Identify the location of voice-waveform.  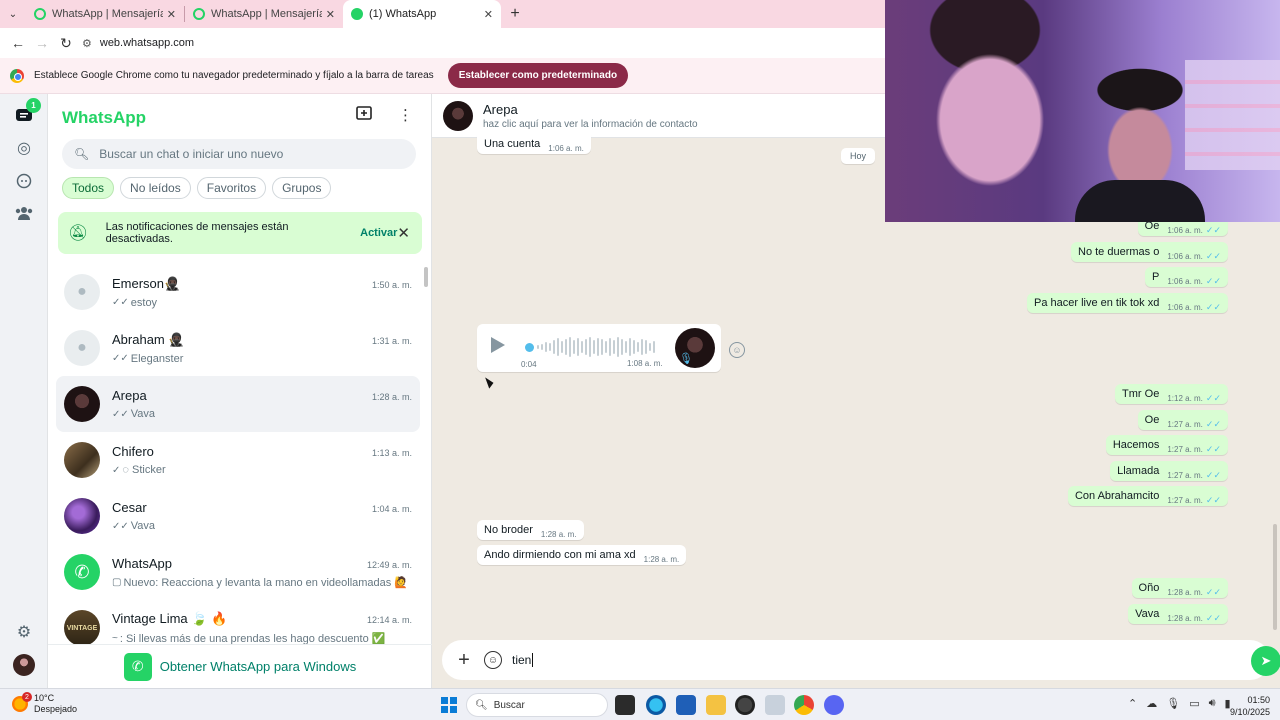
(597, 347).